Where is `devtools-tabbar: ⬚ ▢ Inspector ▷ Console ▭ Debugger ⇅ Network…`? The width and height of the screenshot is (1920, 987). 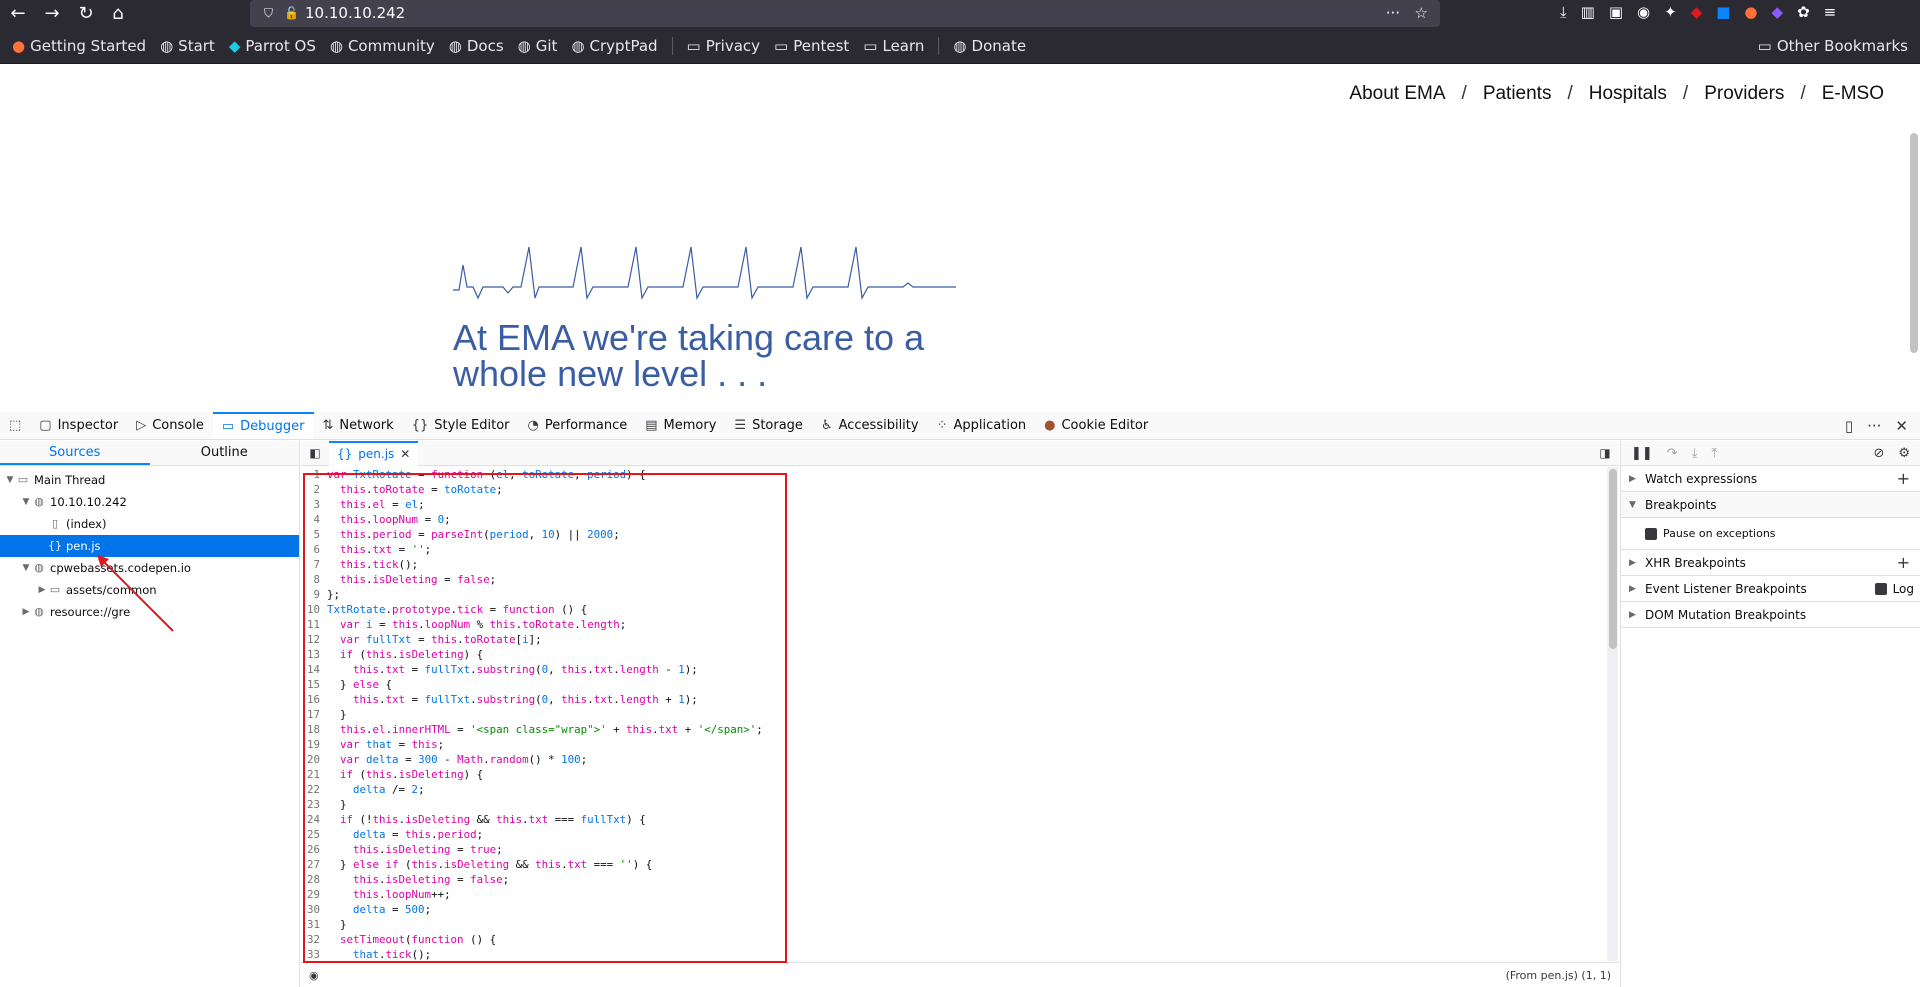 devtools-tabbar: ⬚ ▢ Inspector ▷ Console ▭ Debugger ⇅ Network… is located at coordinates (960, 426).